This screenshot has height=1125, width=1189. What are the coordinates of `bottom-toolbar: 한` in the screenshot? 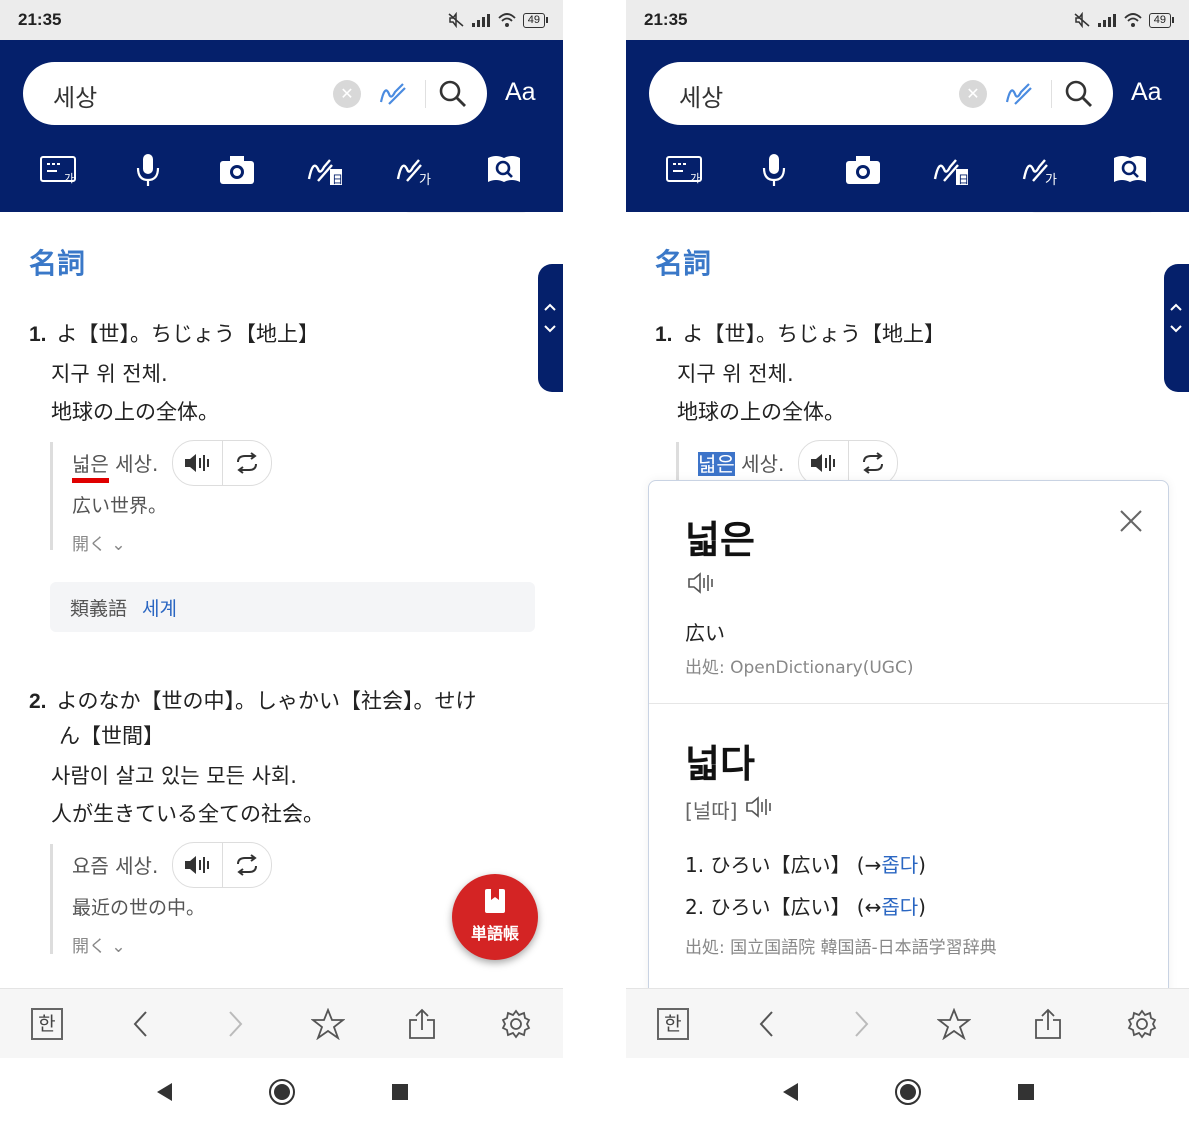 It's located at (907, 1023).